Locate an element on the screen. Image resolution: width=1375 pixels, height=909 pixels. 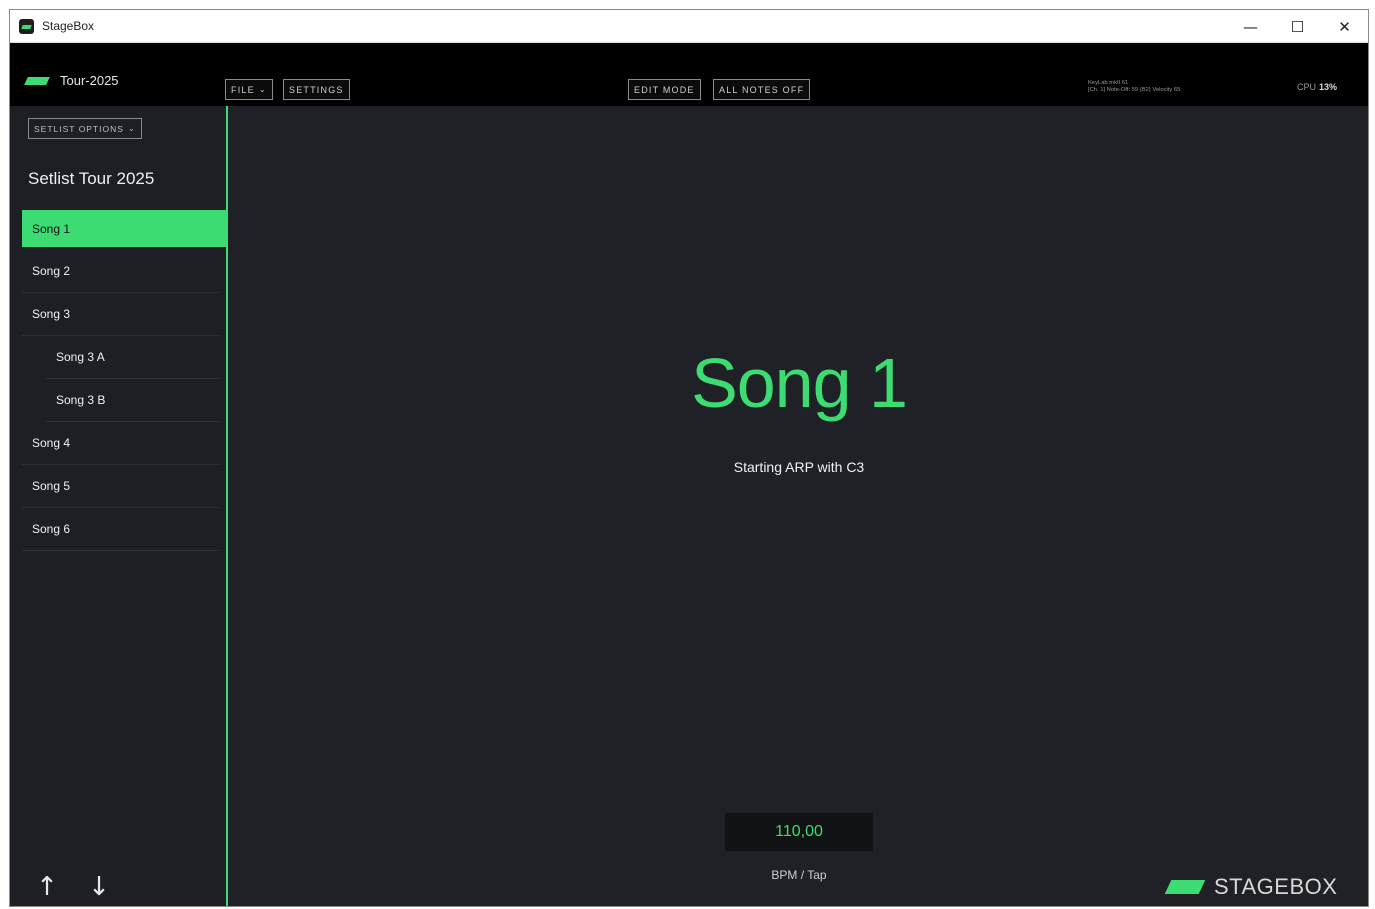
app-logo-icon is located at coordinates (26, 26).